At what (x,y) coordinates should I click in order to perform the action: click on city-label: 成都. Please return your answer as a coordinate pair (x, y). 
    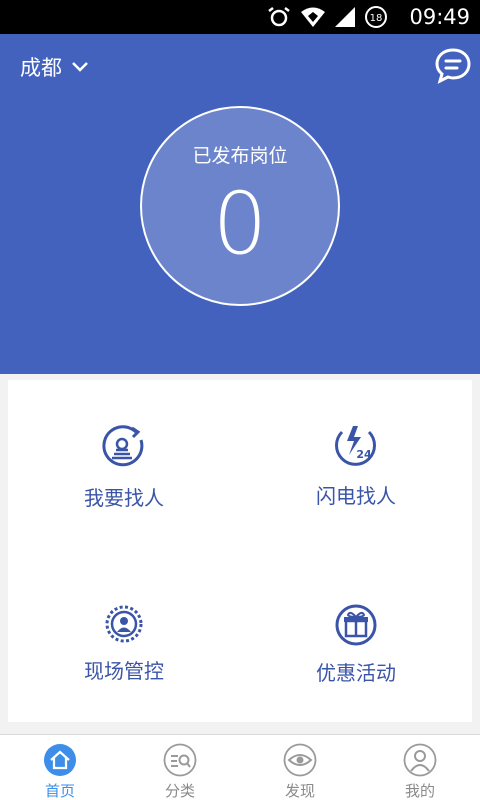
    Looking at the image, I should click on (41, 68).